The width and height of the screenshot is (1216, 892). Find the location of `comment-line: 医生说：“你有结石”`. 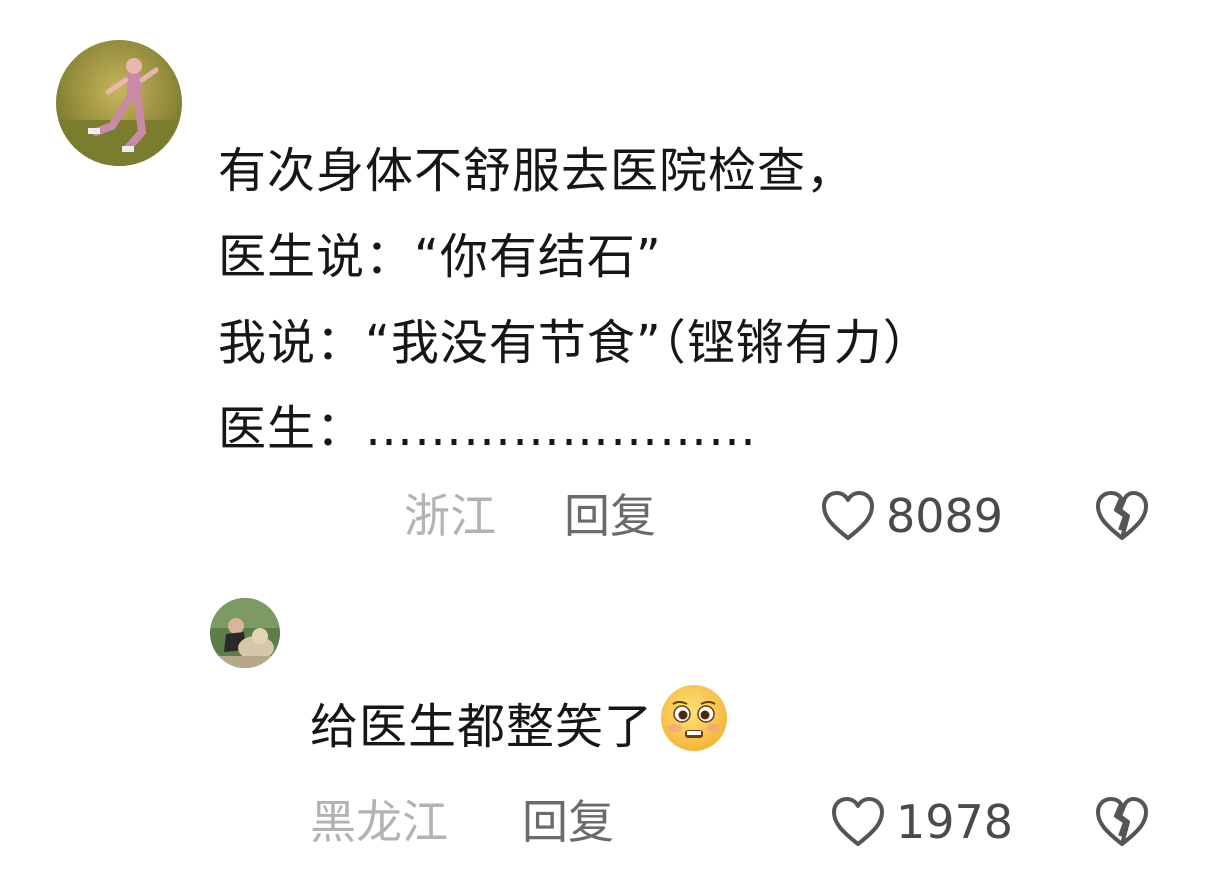

comment-line: 医生说：“你有结石” is located at coordinates (440, 257).